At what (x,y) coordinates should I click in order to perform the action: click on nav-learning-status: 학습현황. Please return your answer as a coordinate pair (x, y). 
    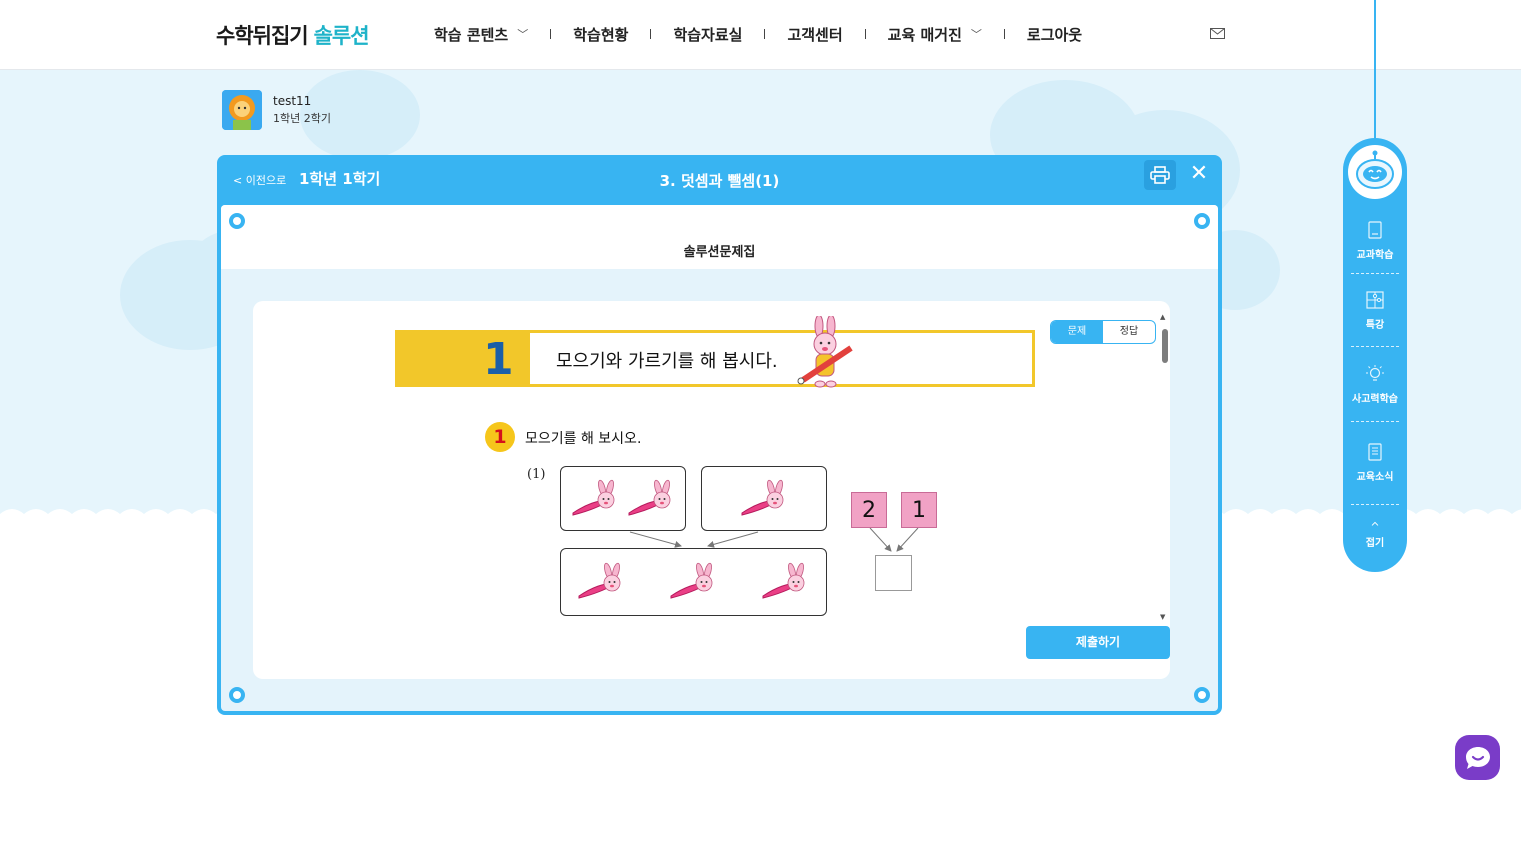
    Looking at the image, I should click on (600, 34).